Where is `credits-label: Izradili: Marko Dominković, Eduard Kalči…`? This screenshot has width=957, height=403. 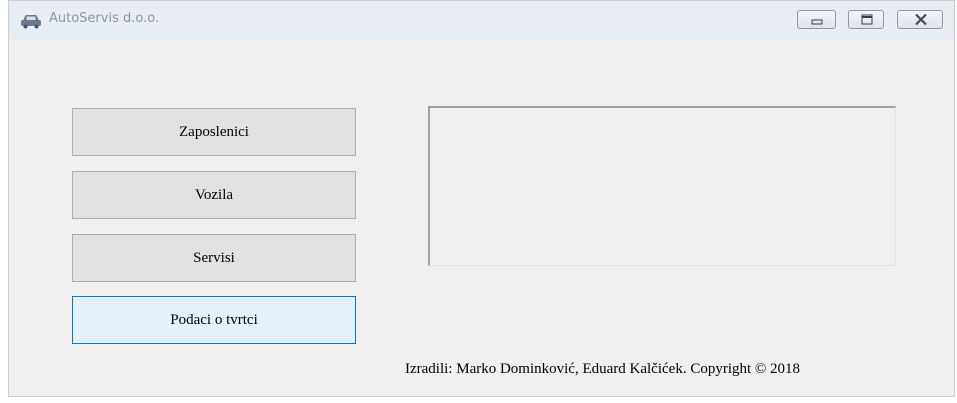
credits-label: Izradili: Marko Dominković, Eduard Kalči… is located at coordinates (603, 369).